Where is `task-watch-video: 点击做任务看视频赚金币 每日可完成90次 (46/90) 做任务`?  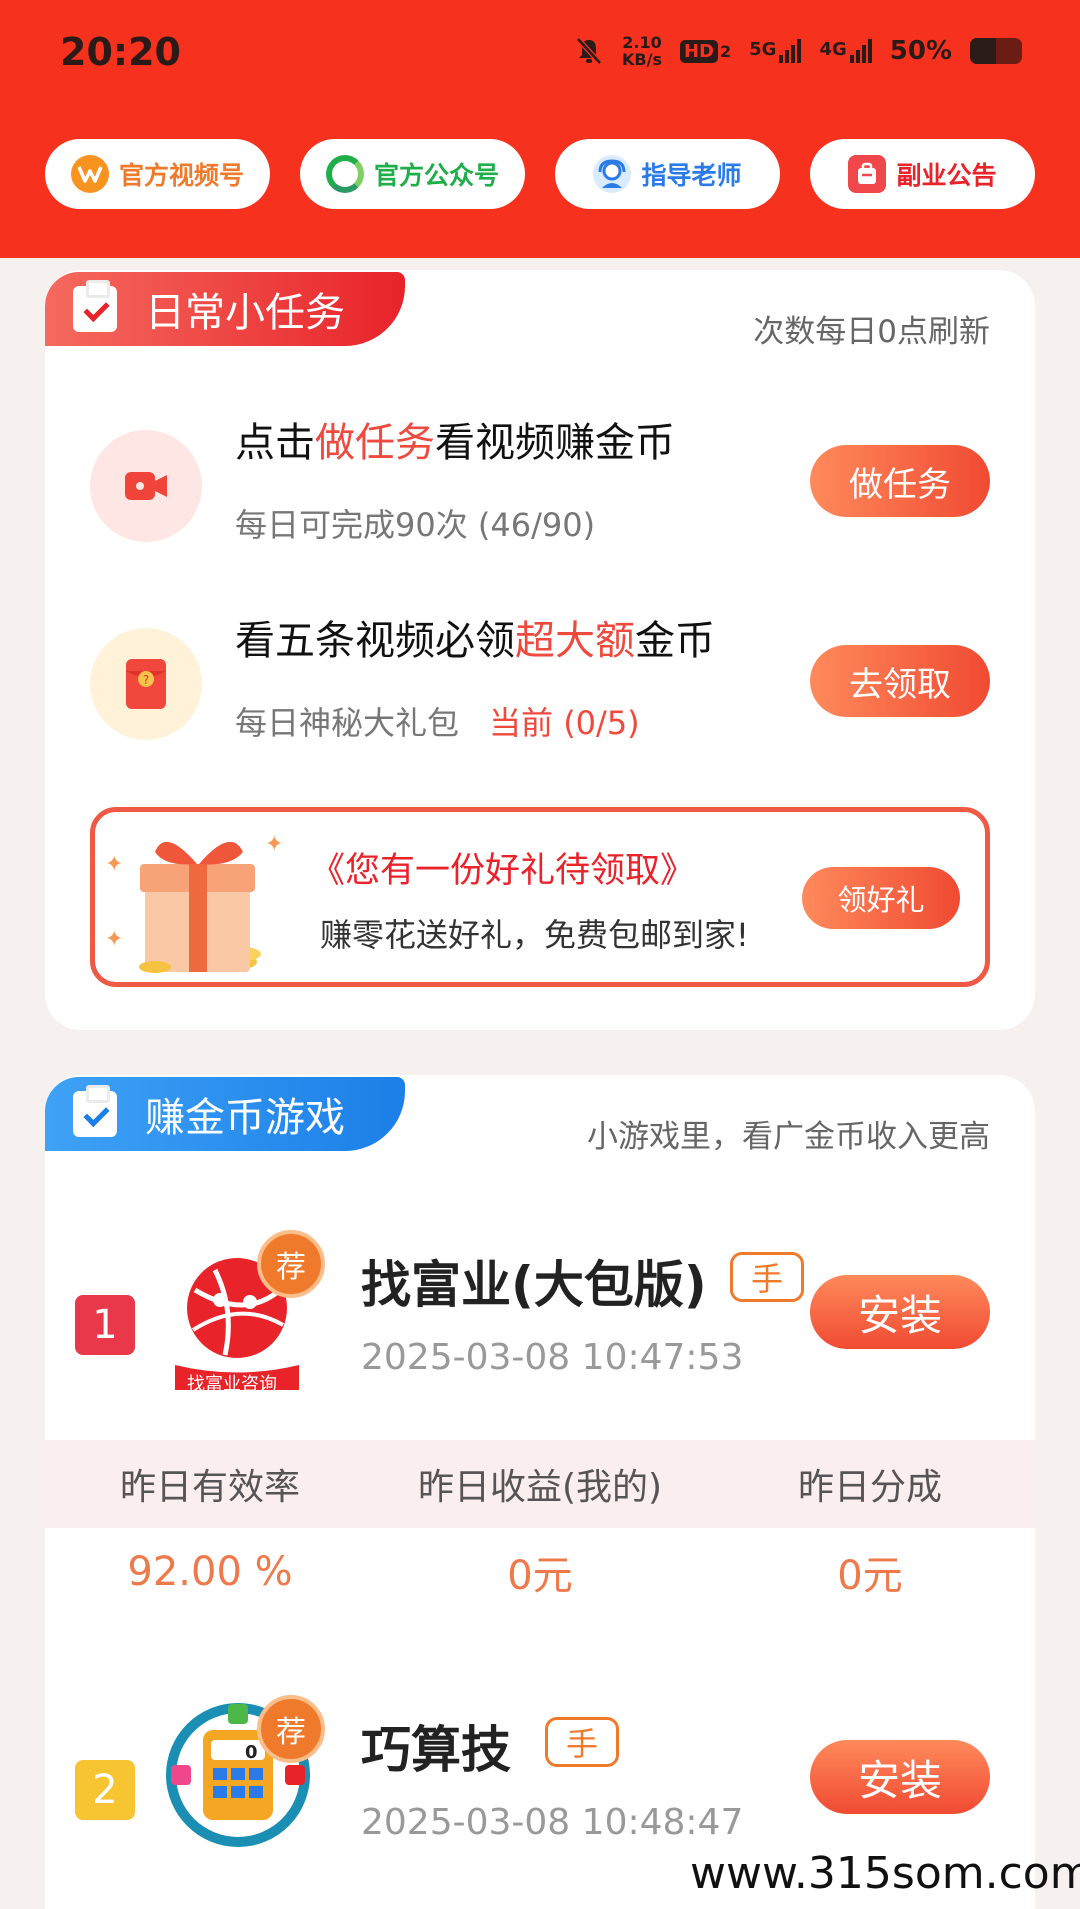 task-watch-video: 点击做任务看视频赚金币 每日可完成90次 (46/90) 做任务 is located at coordinates (540, 485).